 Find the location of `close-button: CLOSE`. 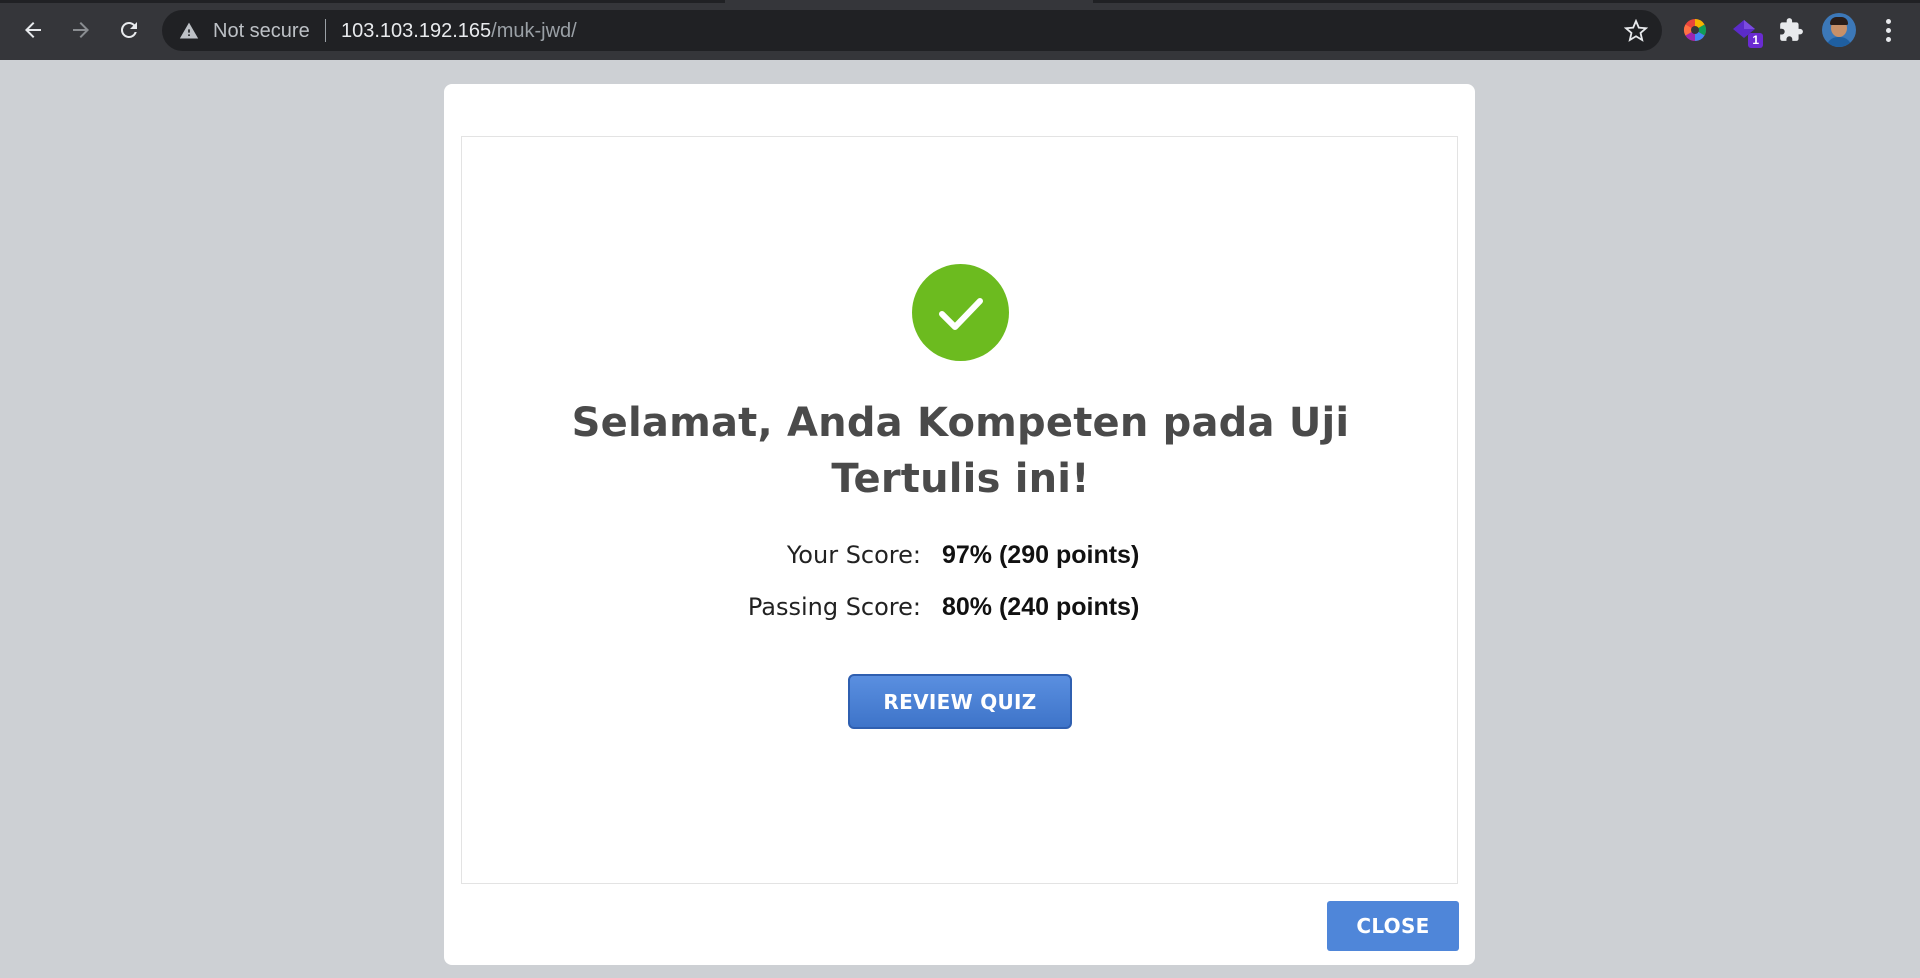

close-button: CLOSE is located at coordinates (1393, 926).